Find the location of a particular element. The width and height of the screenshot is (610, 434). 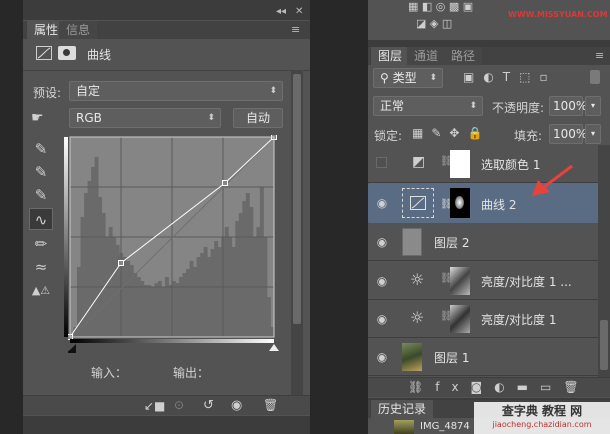

clipping-warning-icon: ▲⚠ is located at coordinates (41, 291).